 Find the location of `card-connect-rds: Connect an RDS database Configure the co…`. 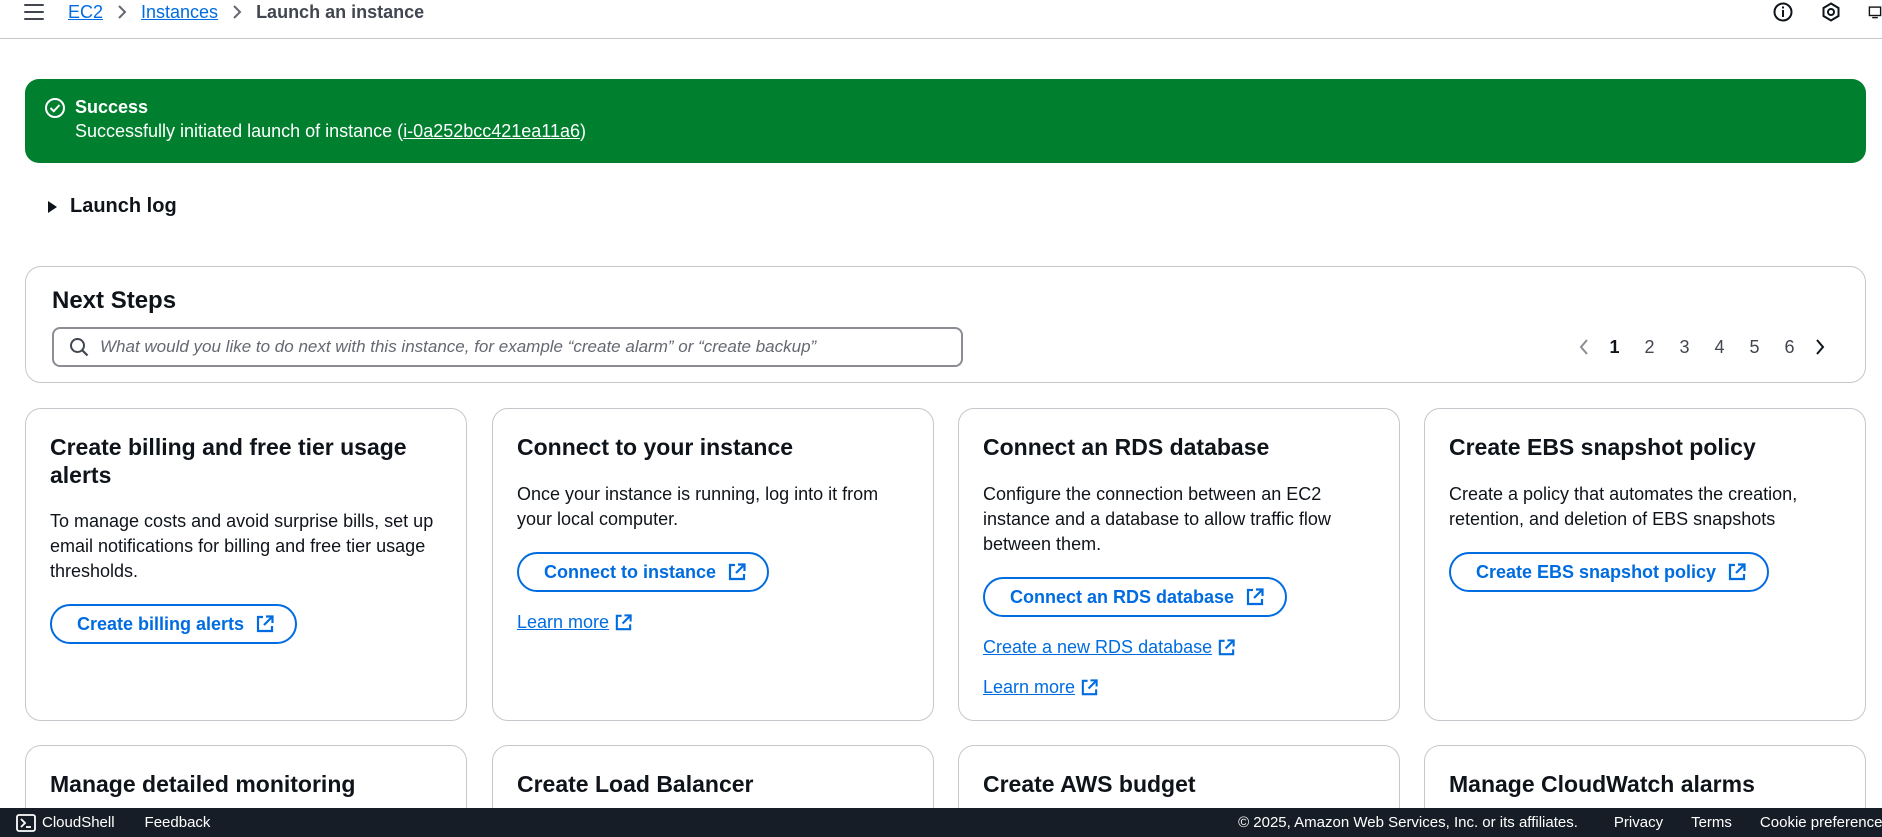

card-connect-rds: Connect an RDS database Configure the co… is located at coordinates (1179, 564).